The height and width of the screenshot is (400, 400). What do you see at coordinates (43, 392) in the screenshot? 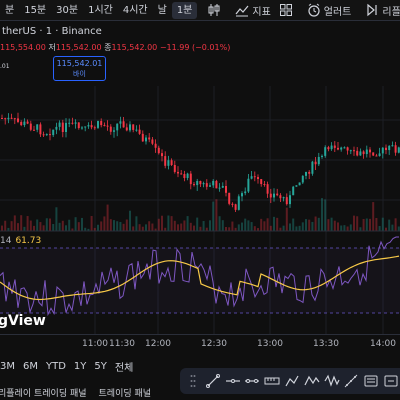
I see `tab-replay-trading-panel: 리플레이 트레이딩 패널` at bounding box center [43, 392].